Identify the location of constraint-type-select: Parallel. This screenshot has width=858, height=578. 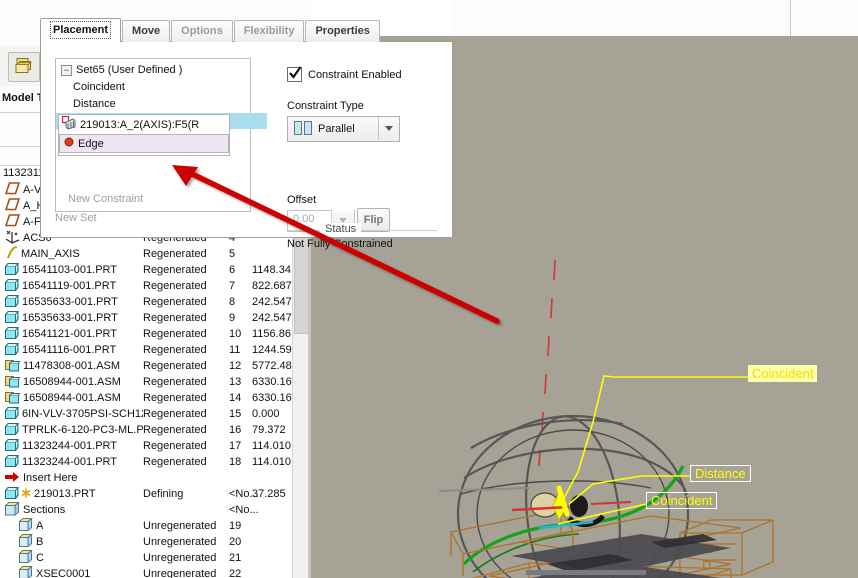
(343, 129).